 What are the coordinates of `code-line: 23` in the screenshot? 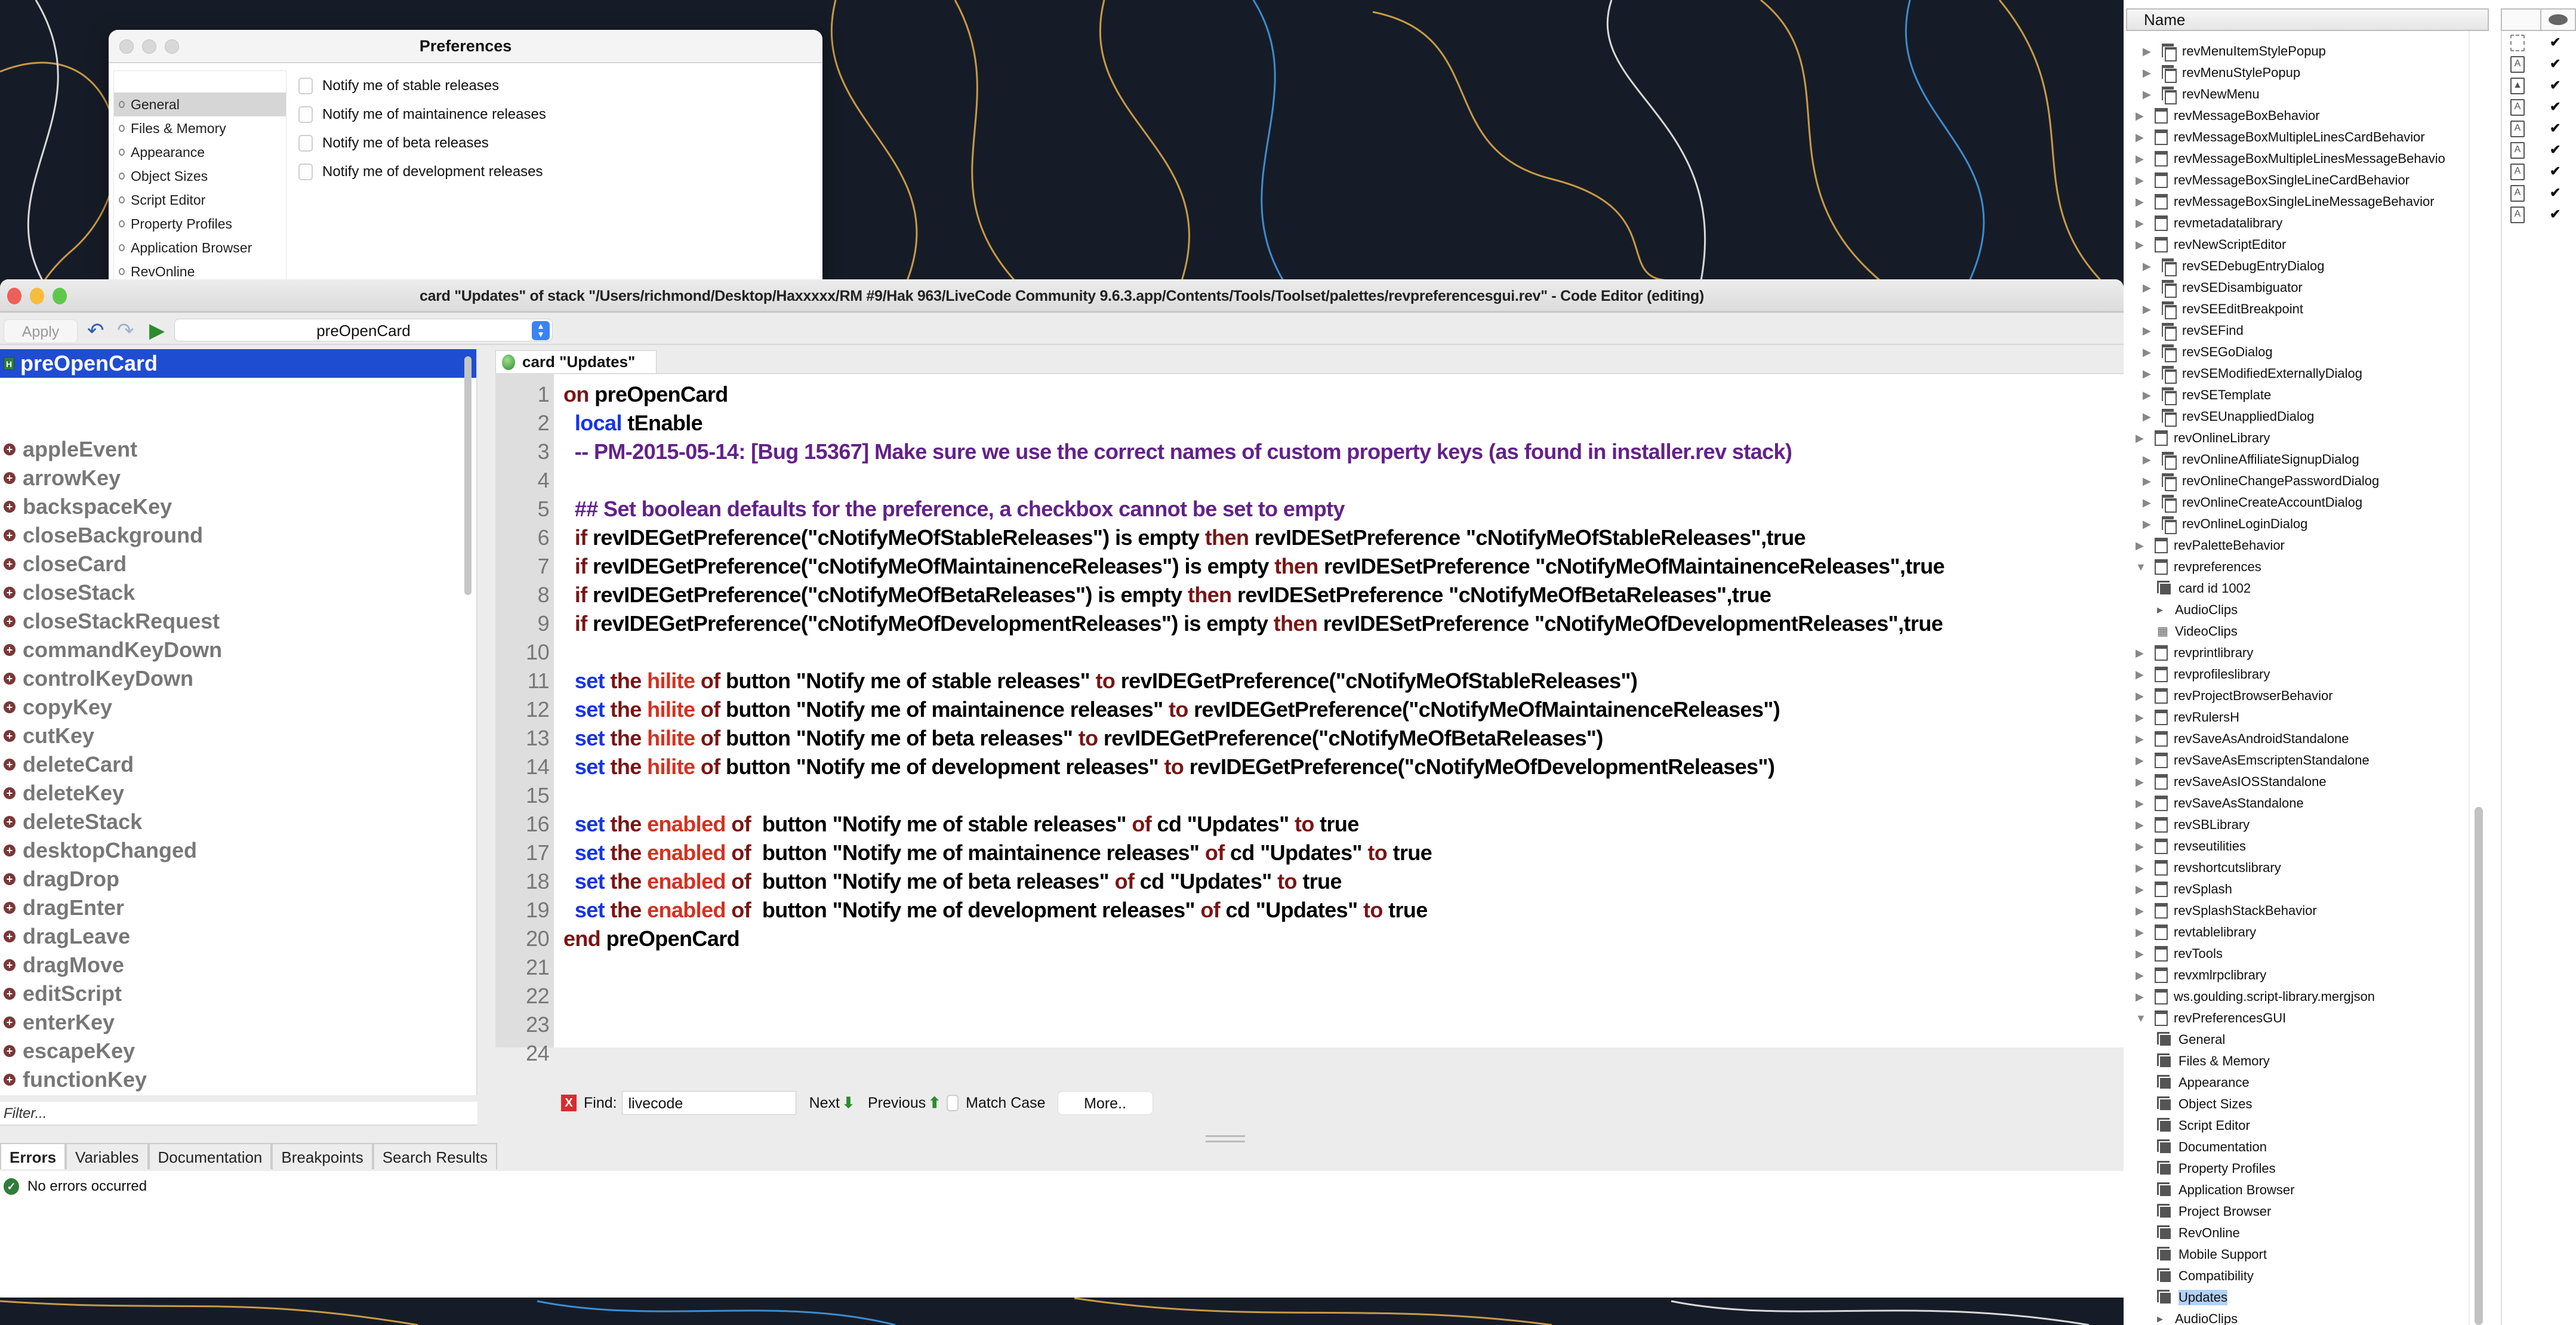 It's located at (529, 1024).